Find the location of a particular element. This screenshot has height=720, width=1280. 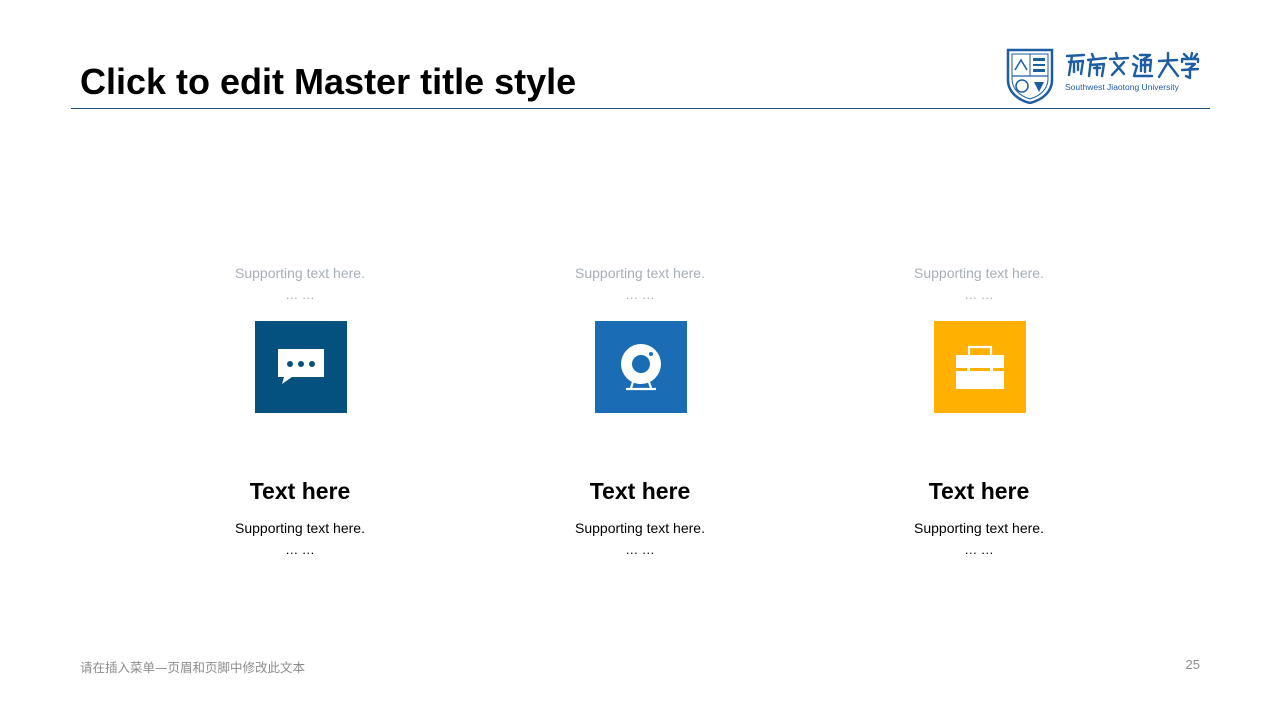

webcam-icon is located at coordinates (641, 367).